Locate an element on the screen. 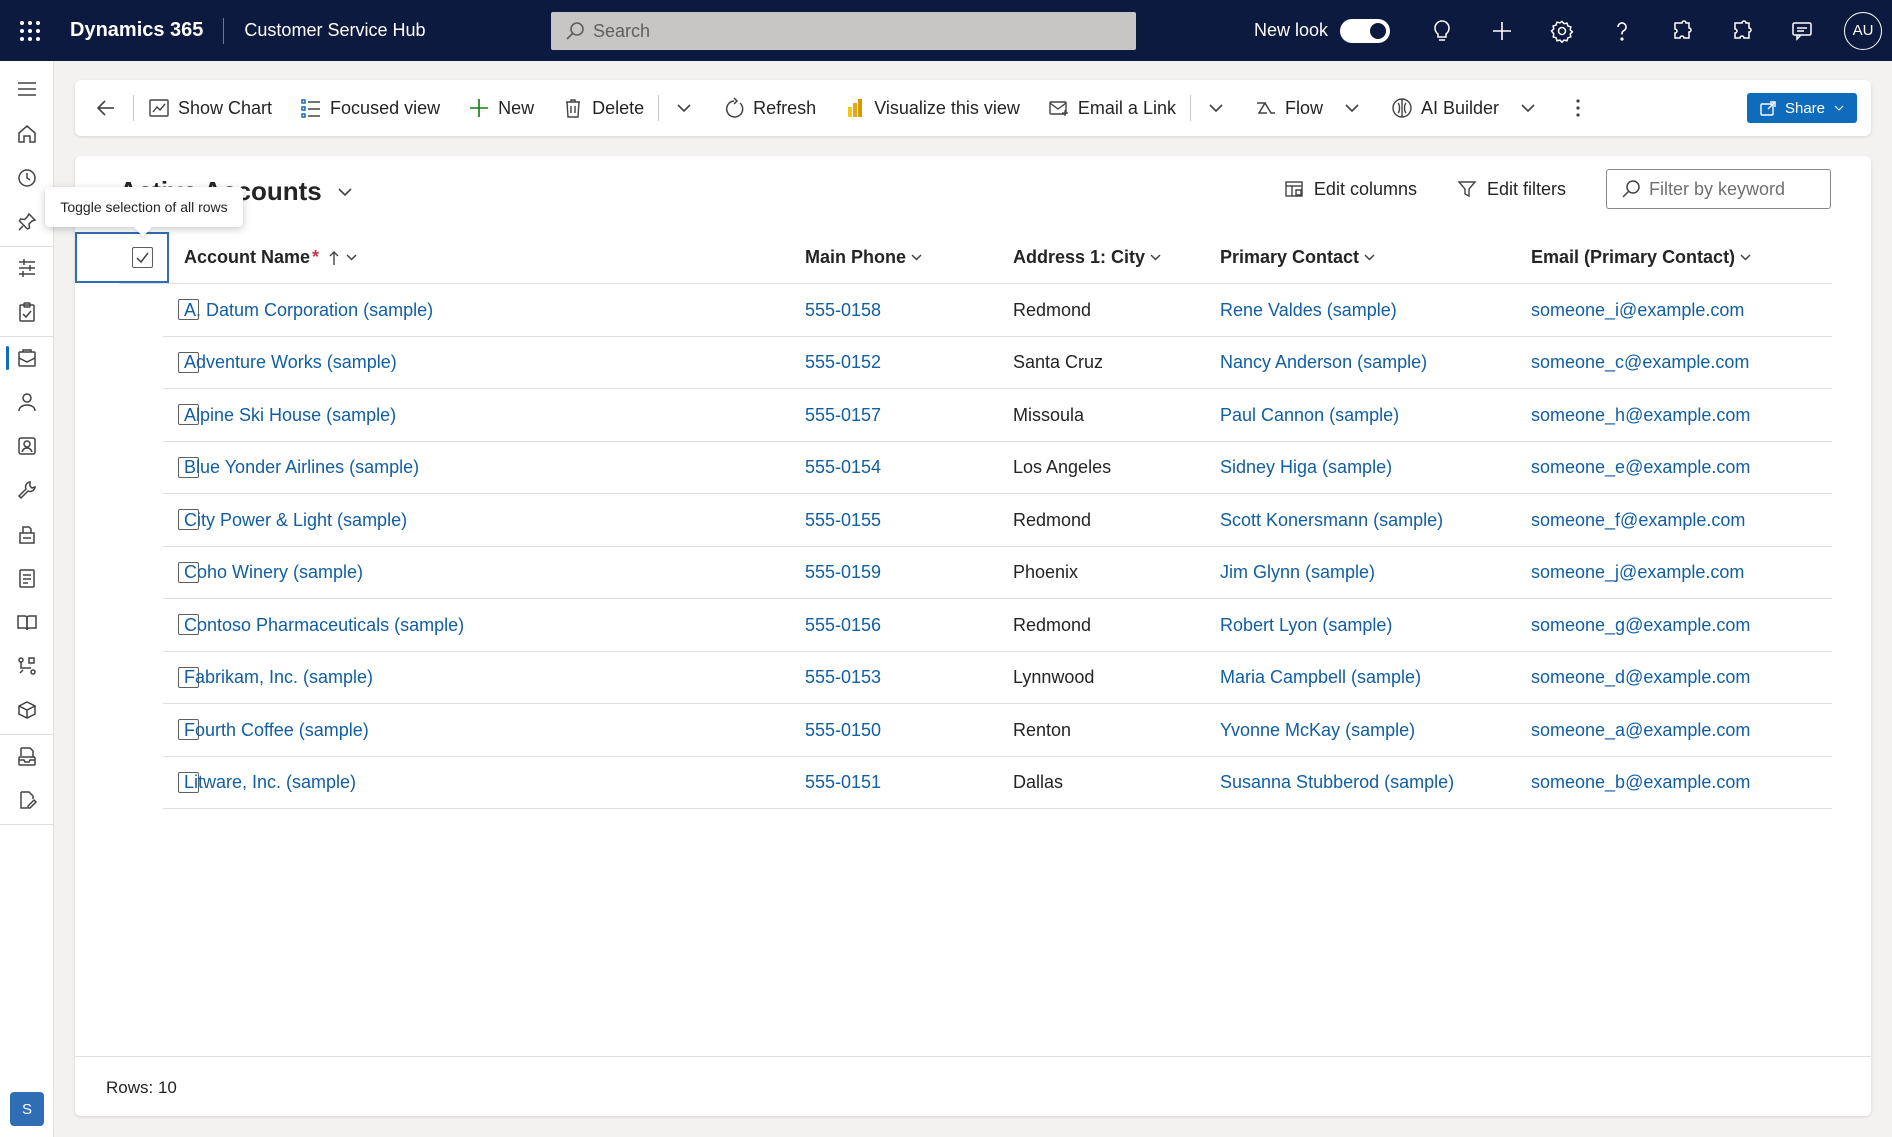 The image size is (1892, 1137). activities-clipboard-icon is located at coordinates (27, 312).